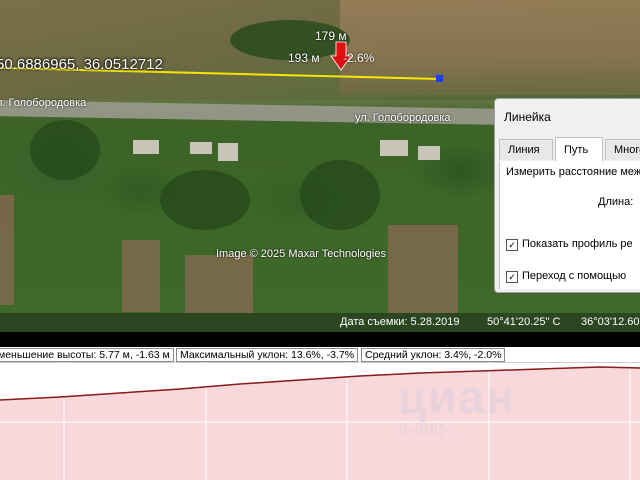 The image size is (640, 480). I want to click on max-slope-stat: Максимальный уклон: 13.6%, -3.7%, so click(267, 355).